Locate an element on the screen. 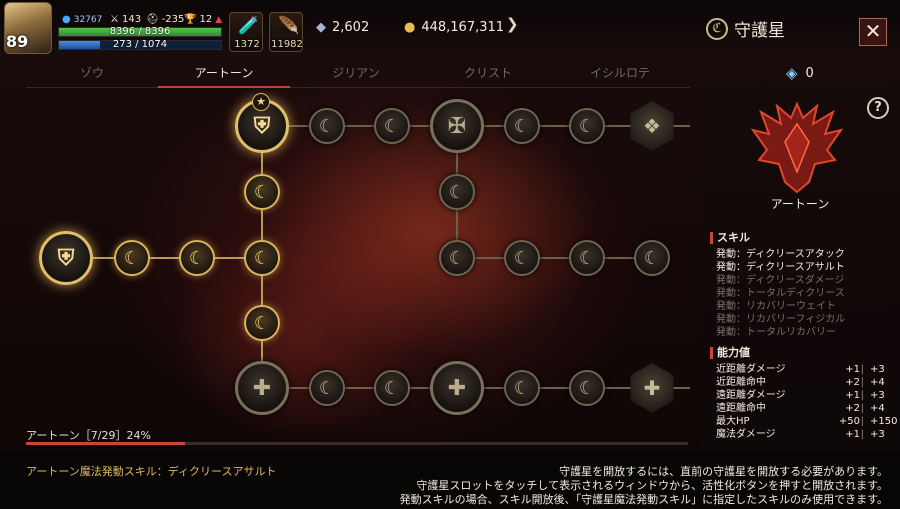  item-count: 1372 is located at coordinates (247, 44).